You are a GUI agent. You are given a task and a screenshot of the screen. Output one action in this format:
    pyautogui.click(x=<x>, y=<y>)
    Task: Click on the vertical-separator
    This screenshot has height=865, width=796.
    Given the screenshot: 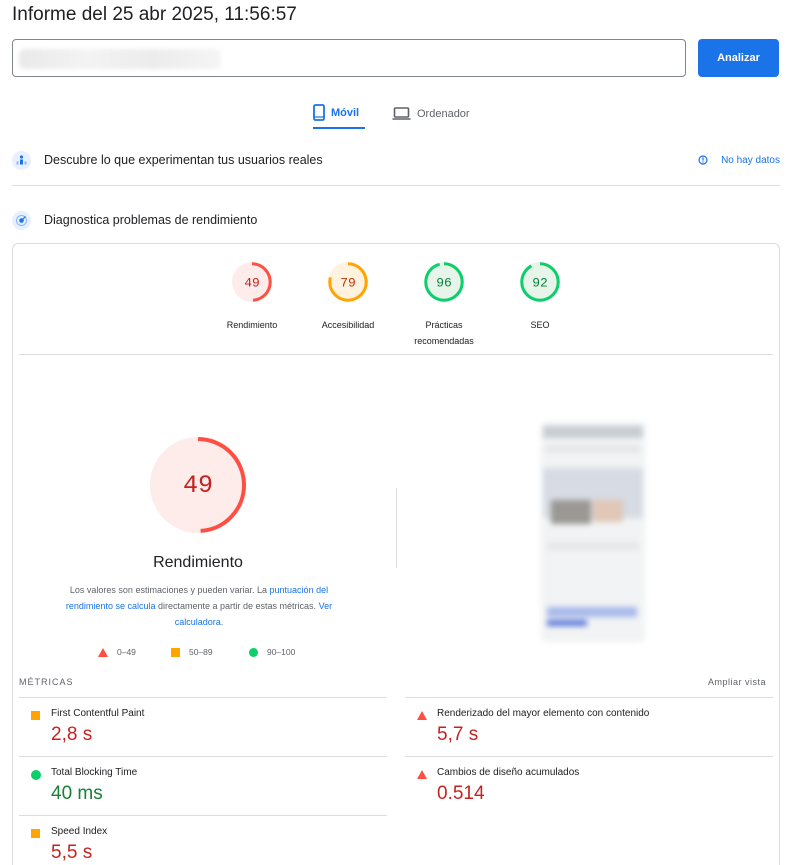 What is the action you would take?
    pyautogui.click(x=396, y=528)
    